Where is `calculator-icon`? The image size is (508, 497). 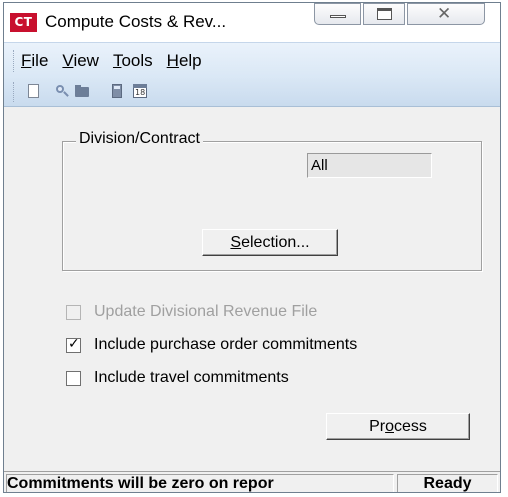
calculator-icon is located at coordinates (117, 91).